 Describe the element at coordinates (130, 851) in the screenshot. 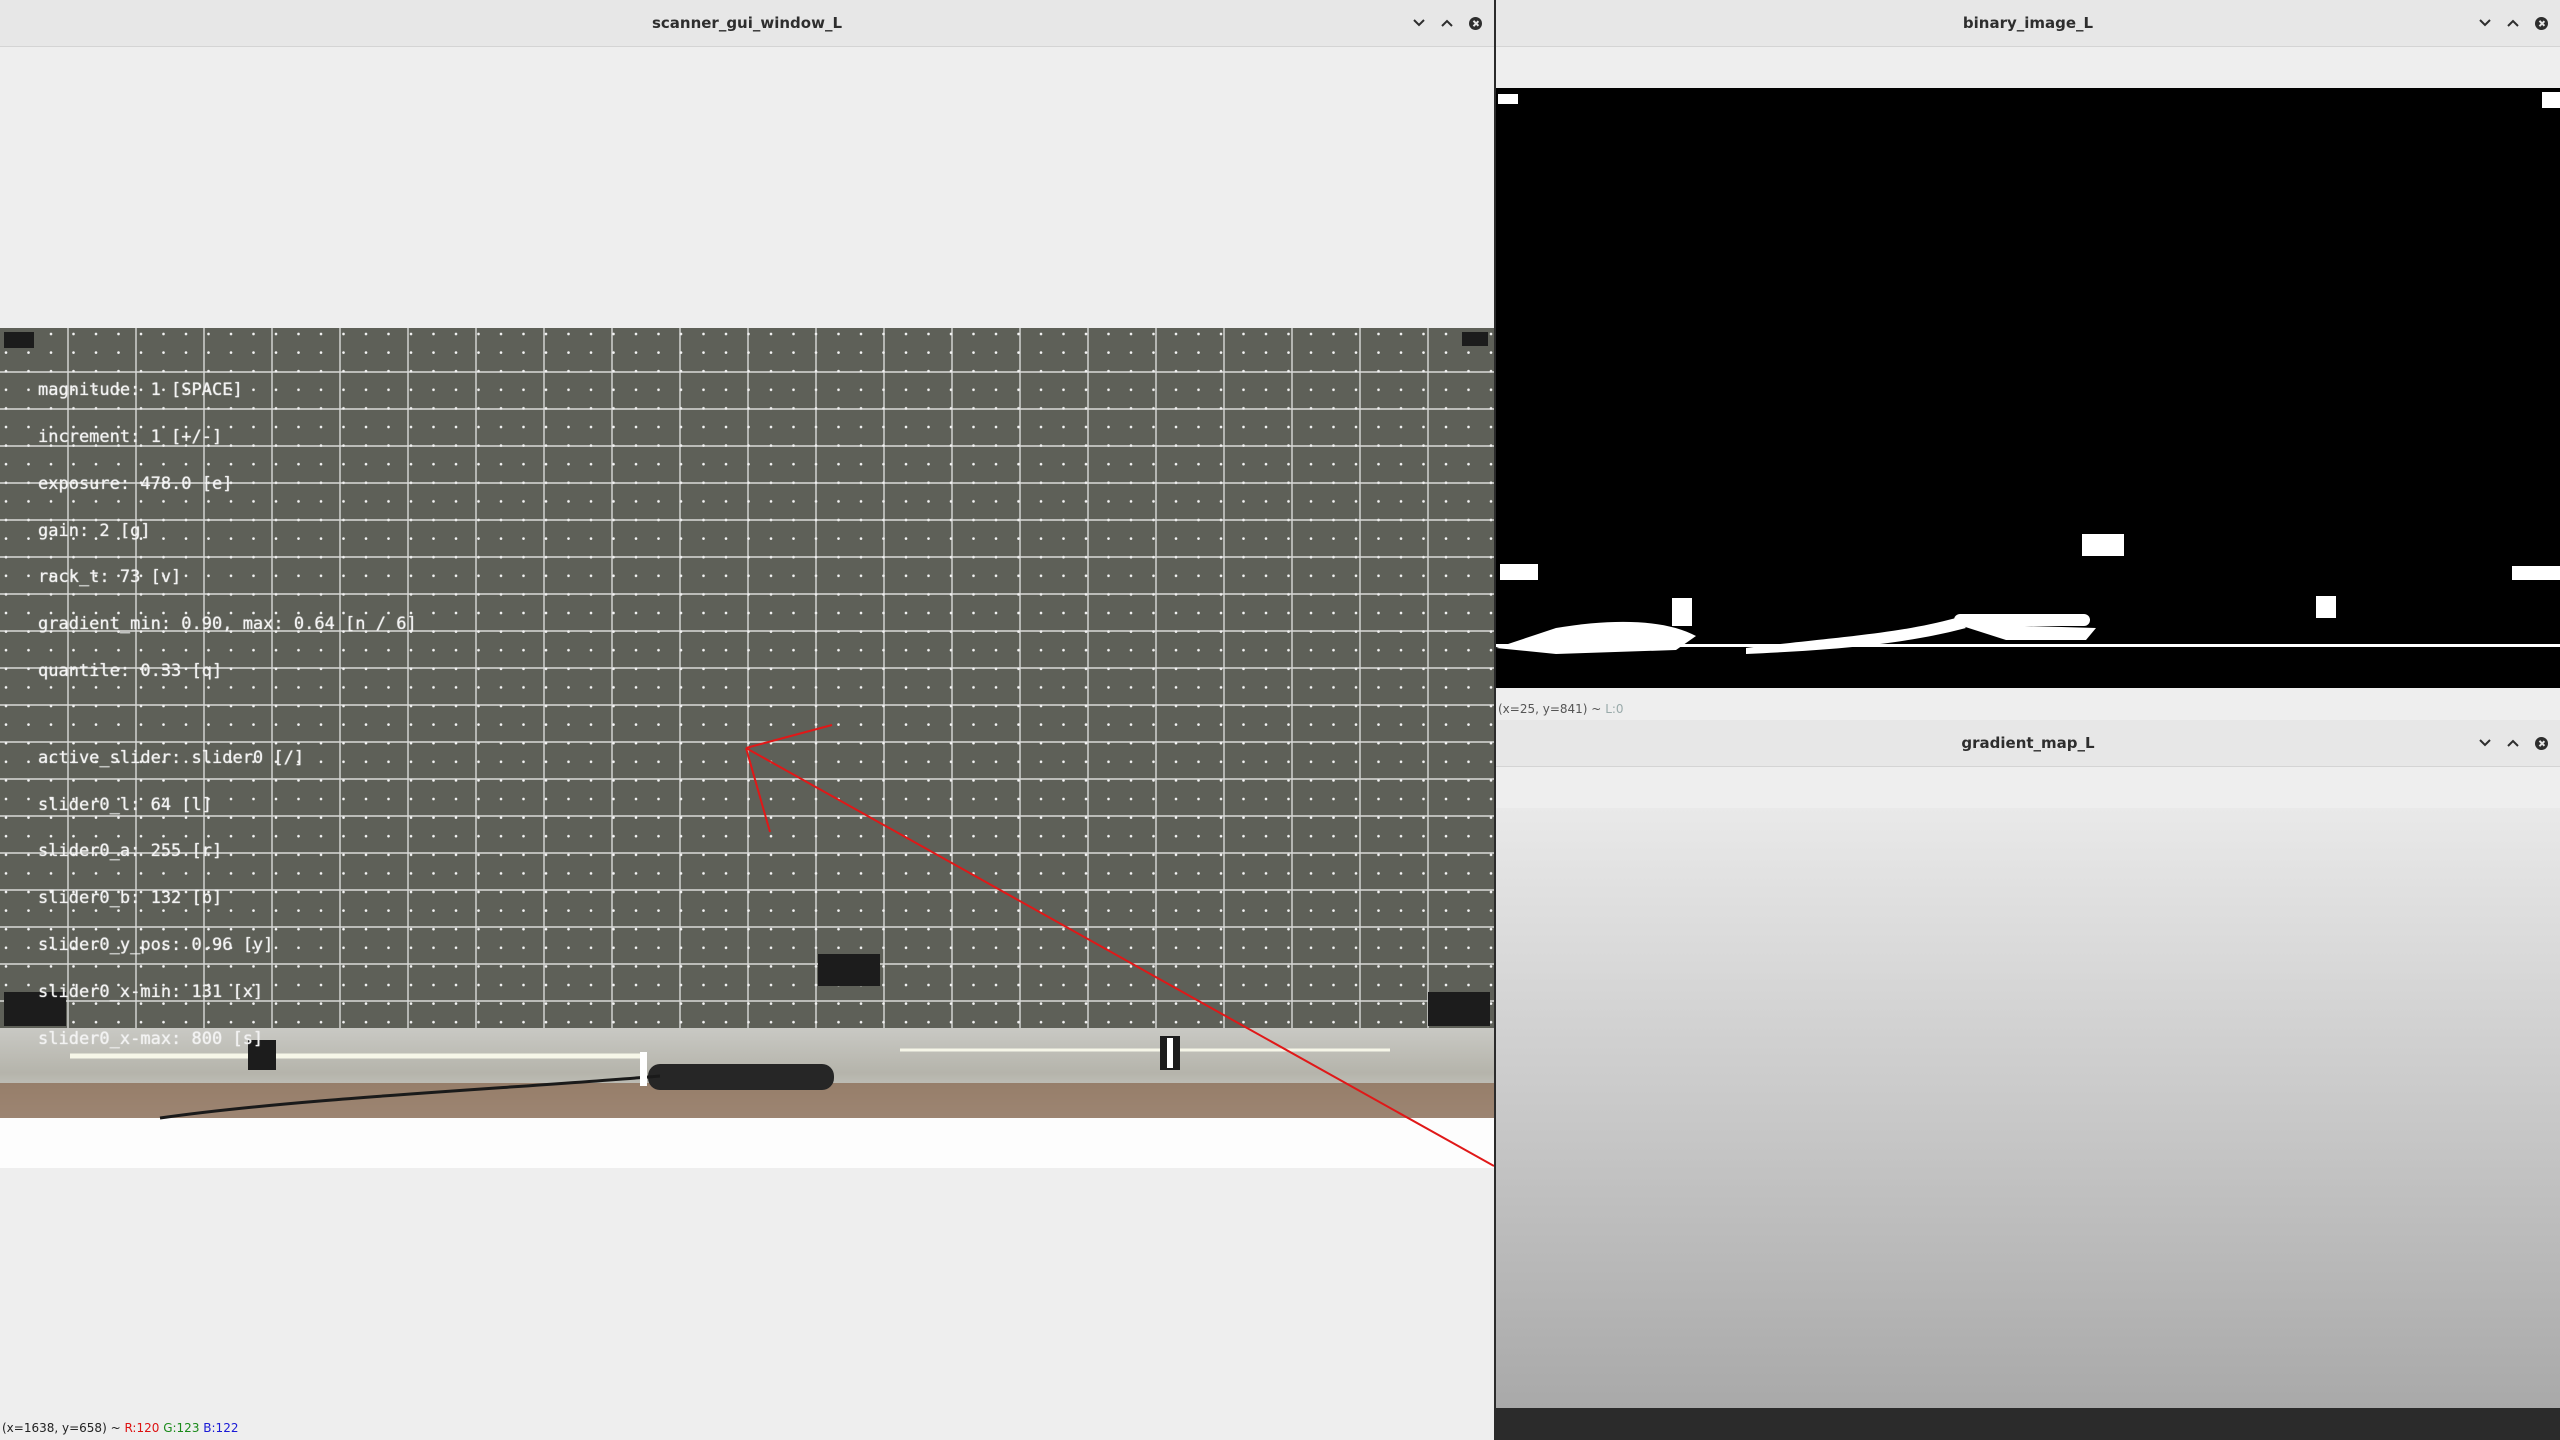

I see `slider-line: slider0_a: 255 [r]` at that location.